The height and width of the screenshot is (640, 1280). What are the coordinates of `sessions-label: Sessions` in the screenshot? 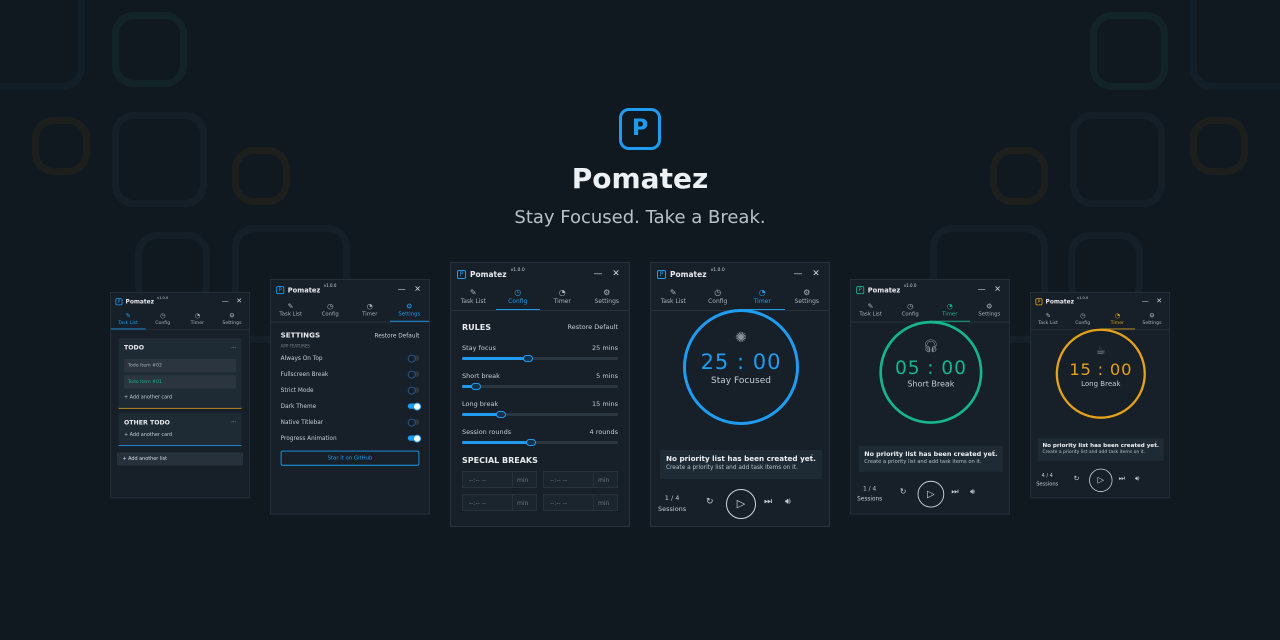 It's located at (870, 499).